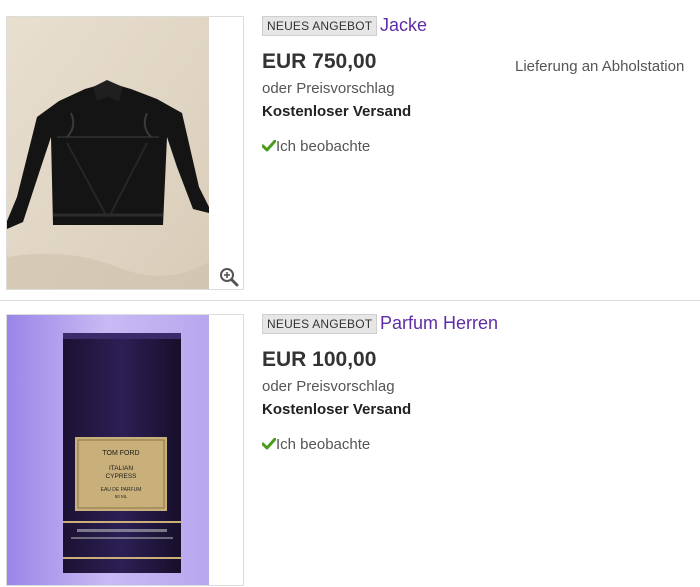 The image size is (700, 587). What do you see at coordinates (120, 453) in the screenshot?
I see `perfume-brand-text: TOM FORD` at bounding box center [120, 453].